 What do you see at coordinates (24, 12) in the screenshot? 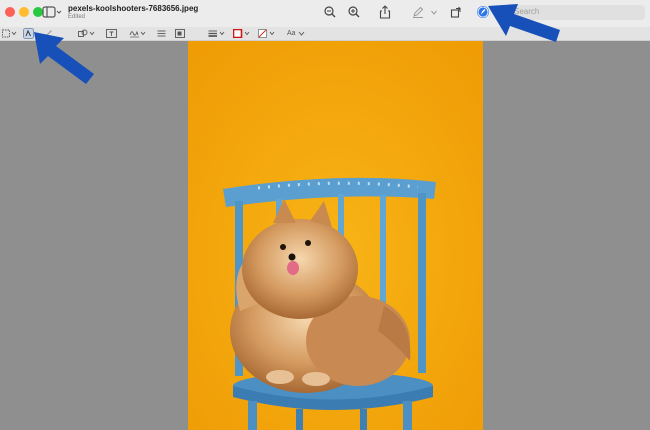
I see `minimize-button` at bounding box center [24, 12].